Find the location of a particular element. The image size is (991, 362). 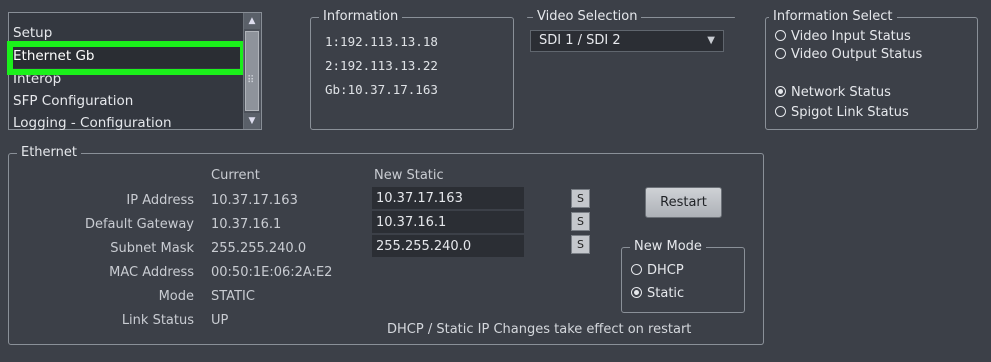

video-selection-title: Video Selection is located at coordinates (587, 17).